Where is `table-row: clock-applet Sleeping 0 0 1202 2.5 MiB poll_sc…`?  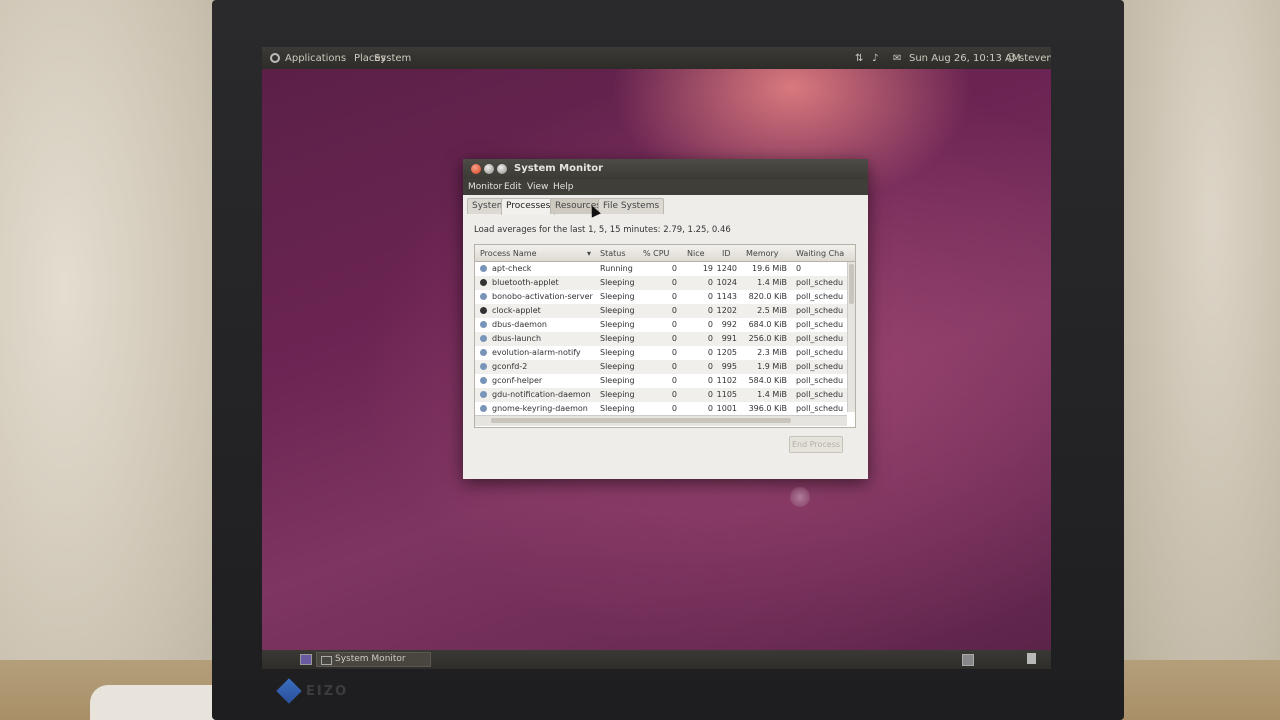
table-row: clock-applet Sleeping 0 0 1202 2.5 MiB poll_sc… is located at coordinates (665, 311).